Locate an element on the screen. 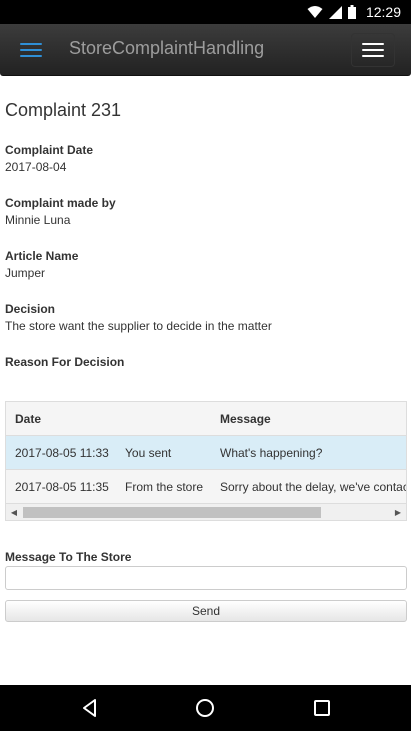  cell-date: 2017-08-05 11:33 is located at coordinates (62, 453).